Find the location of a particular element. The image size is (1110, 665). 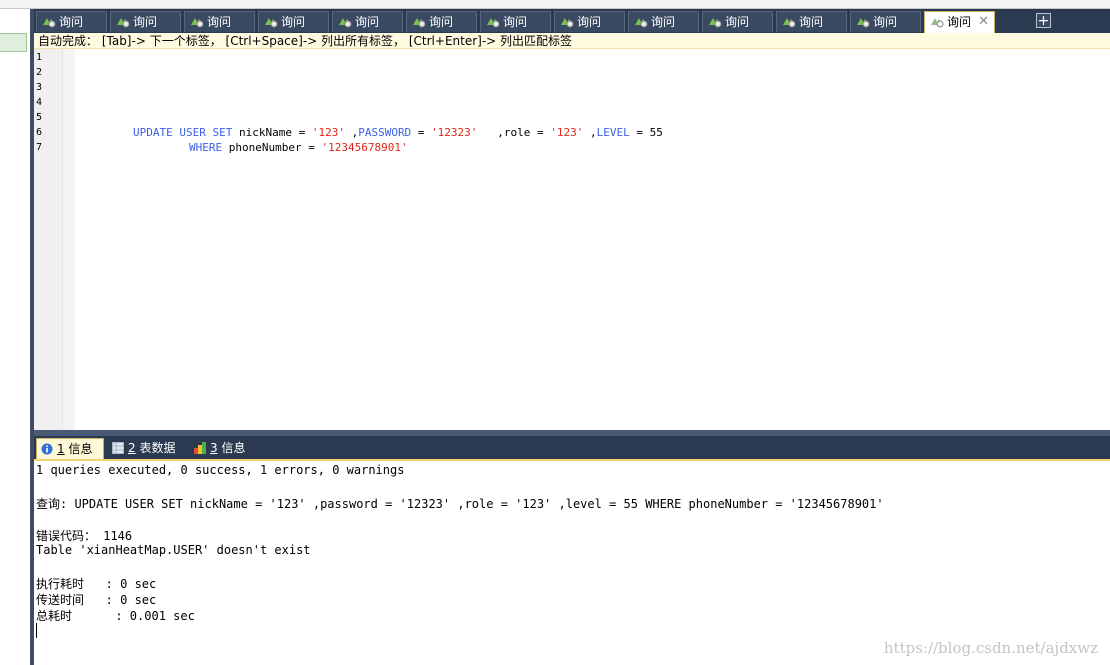

add-tab-button: + is located at coordinates (1043, 20).